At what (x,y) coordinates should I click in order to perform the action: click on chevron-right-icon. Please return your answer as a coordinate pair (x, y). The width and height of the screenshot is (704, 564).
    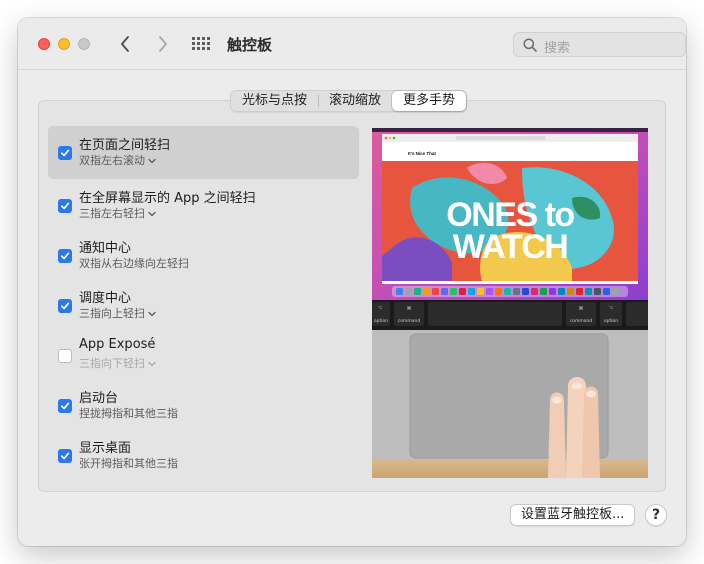
    Looking at the image, I should click on (163, 44).